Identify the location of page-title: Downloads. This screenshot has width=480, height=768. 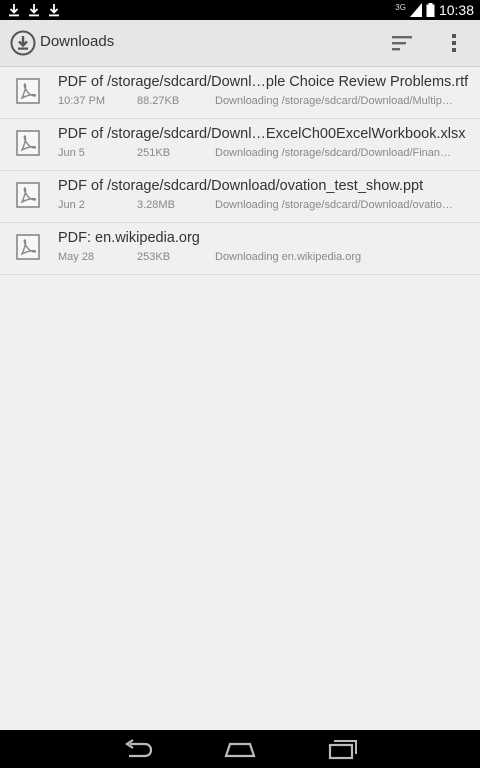
(77, 41).